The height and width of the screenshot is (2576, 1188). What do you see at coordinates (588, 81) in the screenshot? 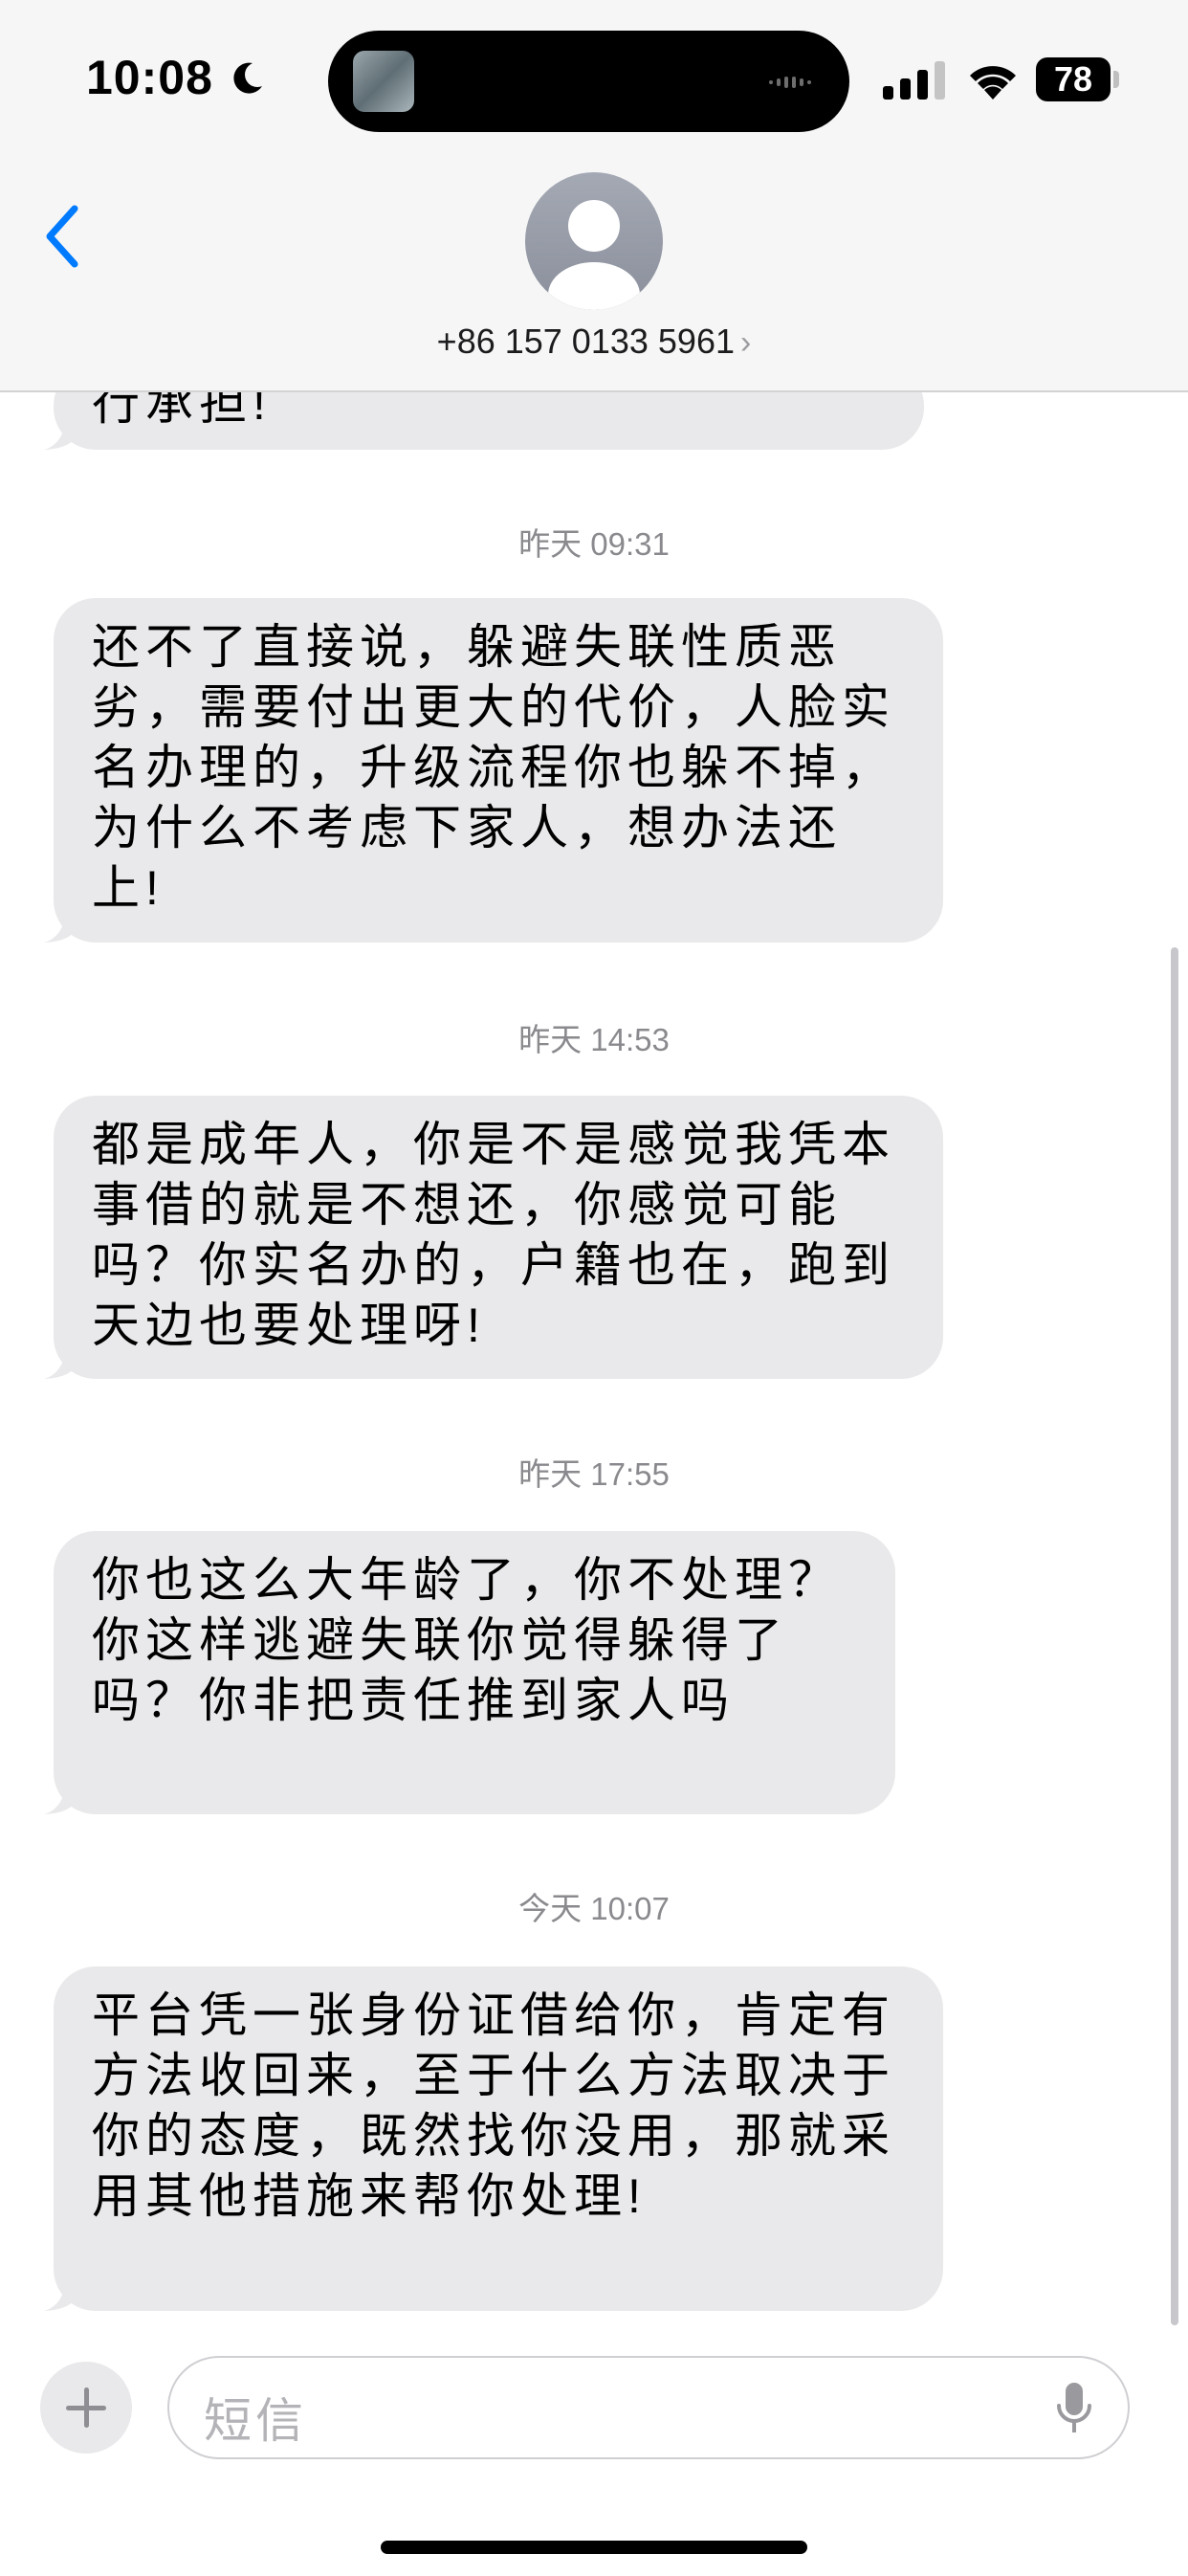
I see `dynamic-island` at bounding box center [588, 81].